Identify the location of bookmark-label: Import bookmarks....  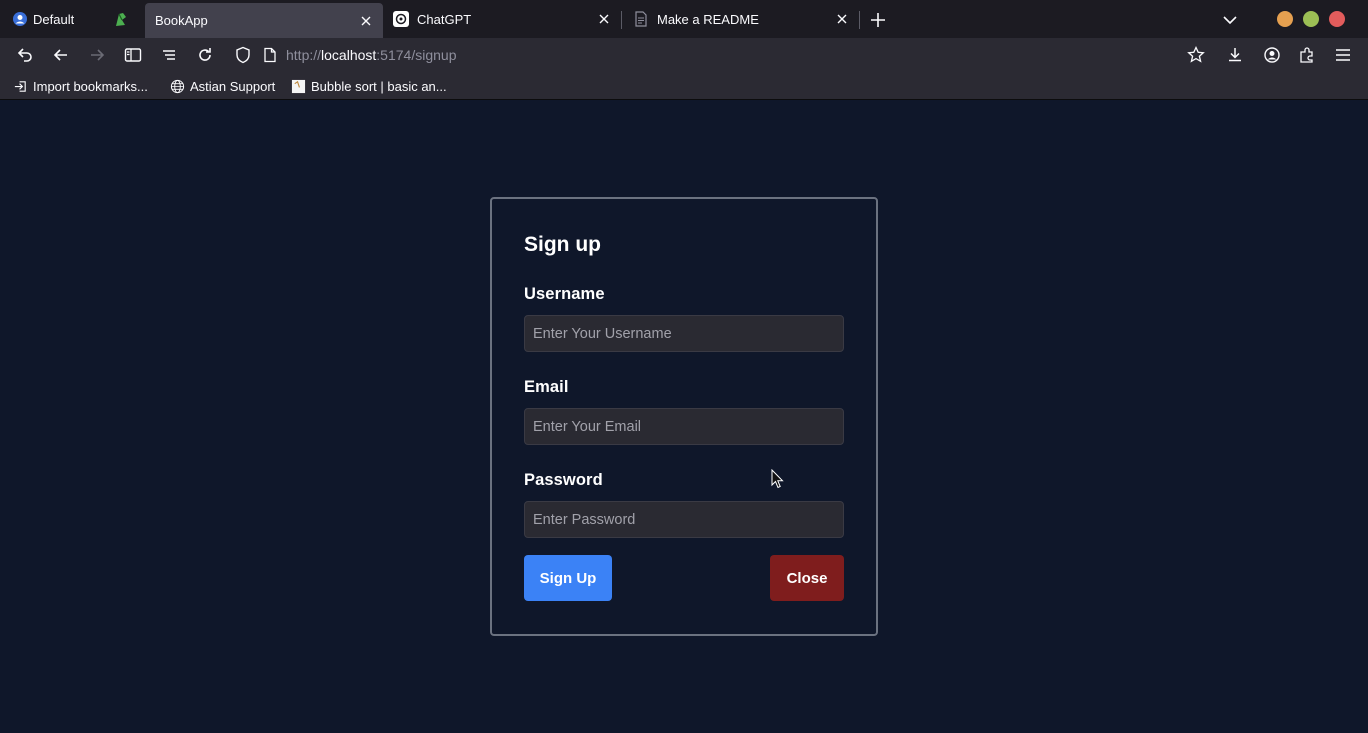
(90, 86).